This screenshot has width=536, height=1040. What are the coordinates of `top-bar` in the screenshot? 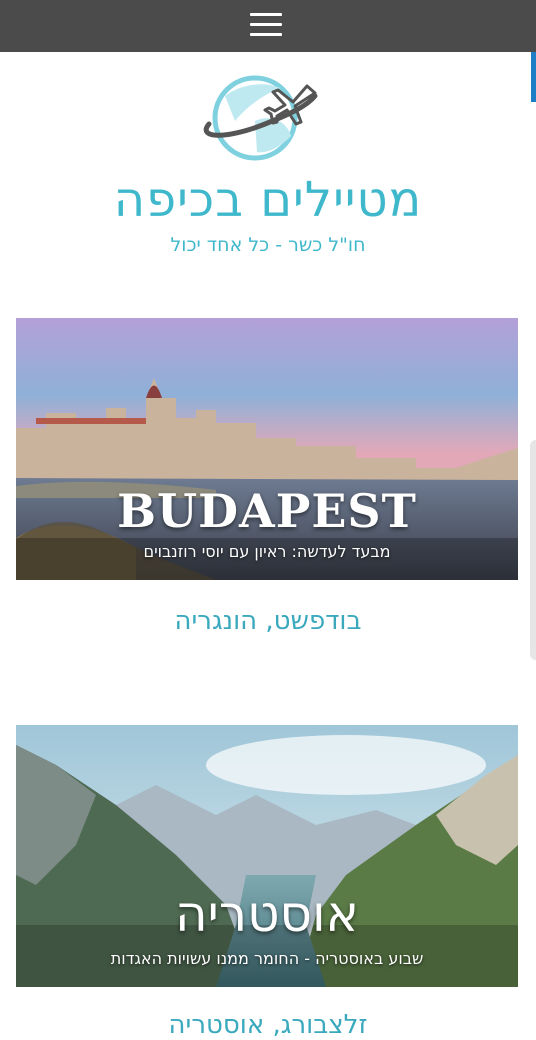 It's located at (268, 26).